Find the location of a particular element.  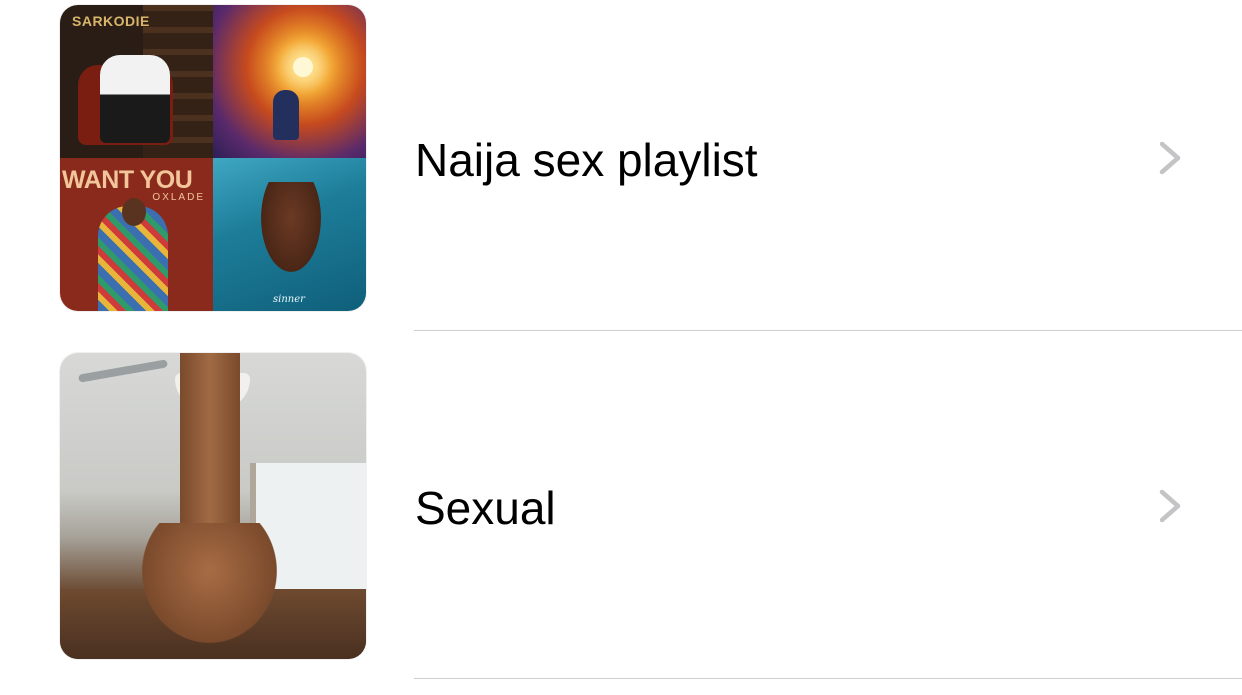

album-cover-artist: OXLADE is located at coordinates (178, 197).